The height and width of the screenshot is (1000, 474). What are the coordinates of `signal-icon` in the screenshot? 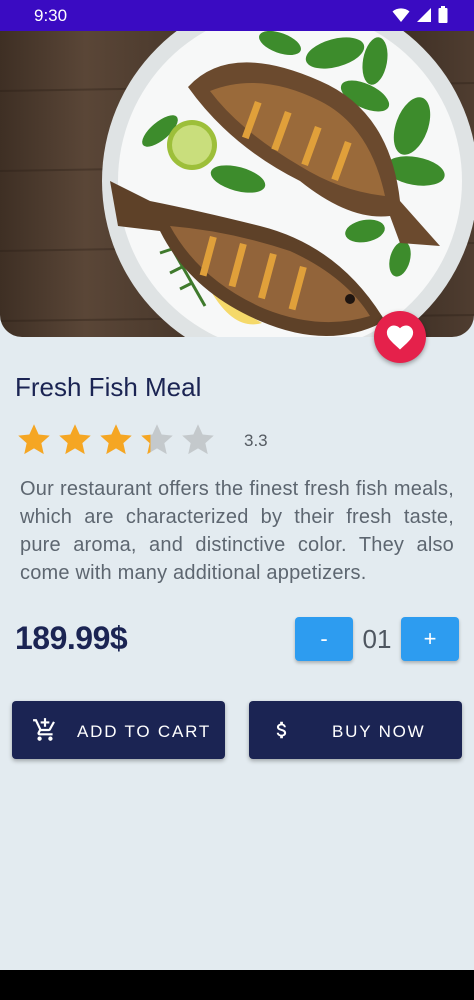 It's located at (424, 14).